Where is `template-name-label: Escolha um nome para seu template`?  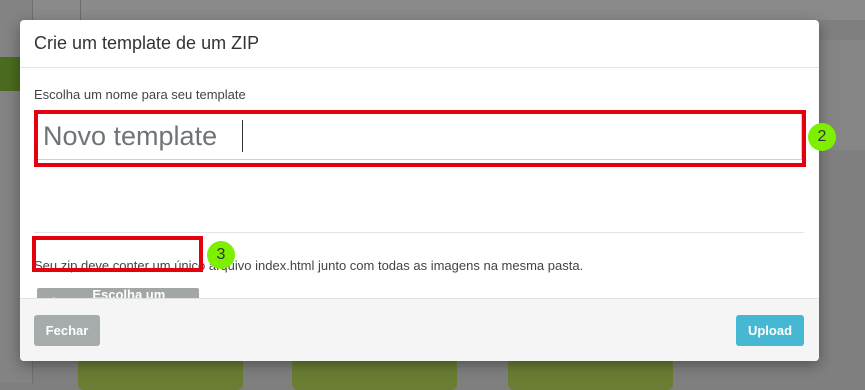
template-name-label: Escolha um nome para seu template is located at coordinates (140, 94).